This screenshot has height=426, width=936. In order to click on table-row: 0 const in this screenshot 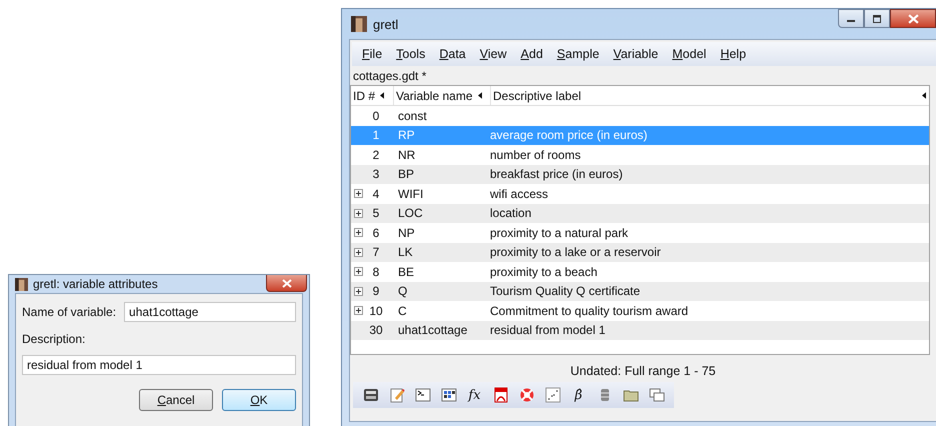, I will do `click(640, 116)`.